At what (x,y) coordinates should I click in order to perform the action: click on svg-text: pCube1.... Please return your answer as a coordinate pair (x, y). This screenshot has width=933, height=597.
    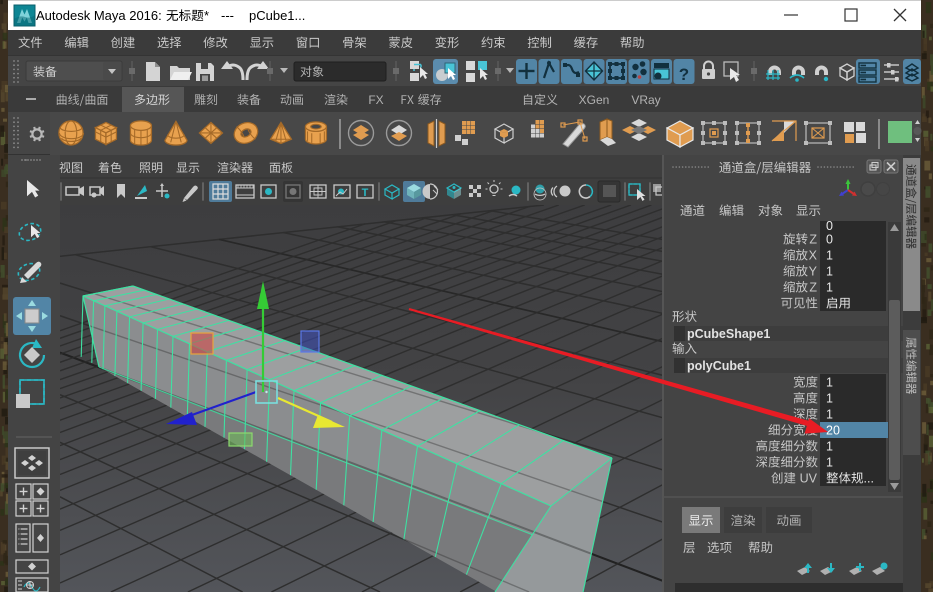
    Looking at the image, I should click on (277, 15).